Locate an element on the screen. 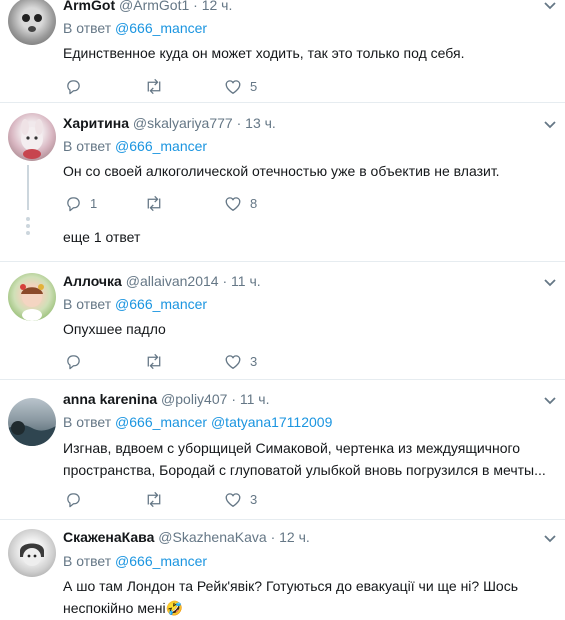 This screenshot has height=620, width=565. author-name: Харитина is located at coordinates (96, 123).